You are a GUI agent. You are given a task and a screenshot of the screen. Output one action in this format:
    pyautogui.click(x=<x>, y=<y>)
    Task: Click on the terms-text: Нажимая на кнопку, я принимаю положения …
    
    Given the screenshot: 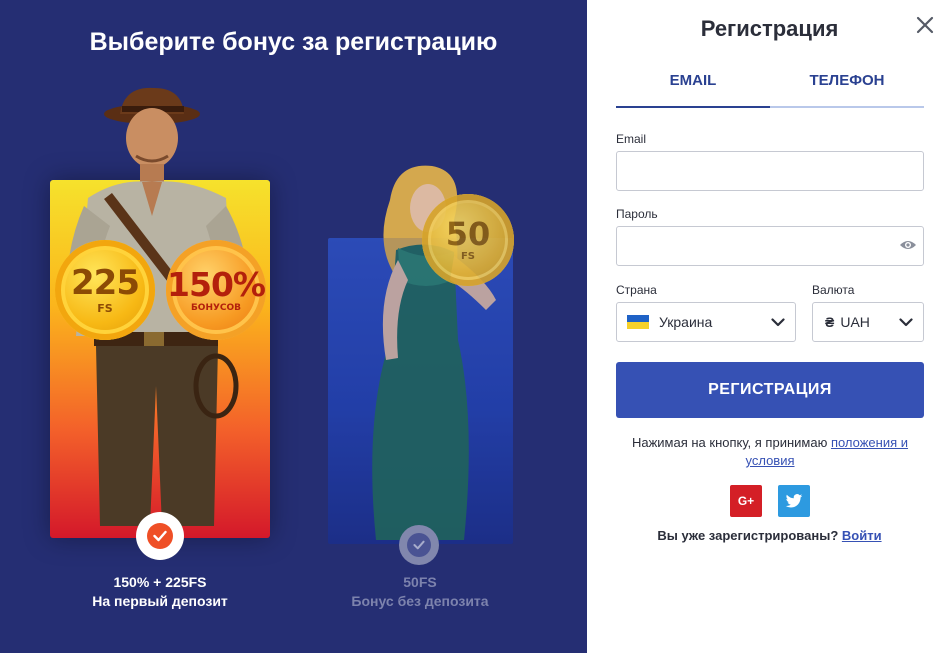 What is the action you would take?
    pyautogui.click(x=770, y=452)
    